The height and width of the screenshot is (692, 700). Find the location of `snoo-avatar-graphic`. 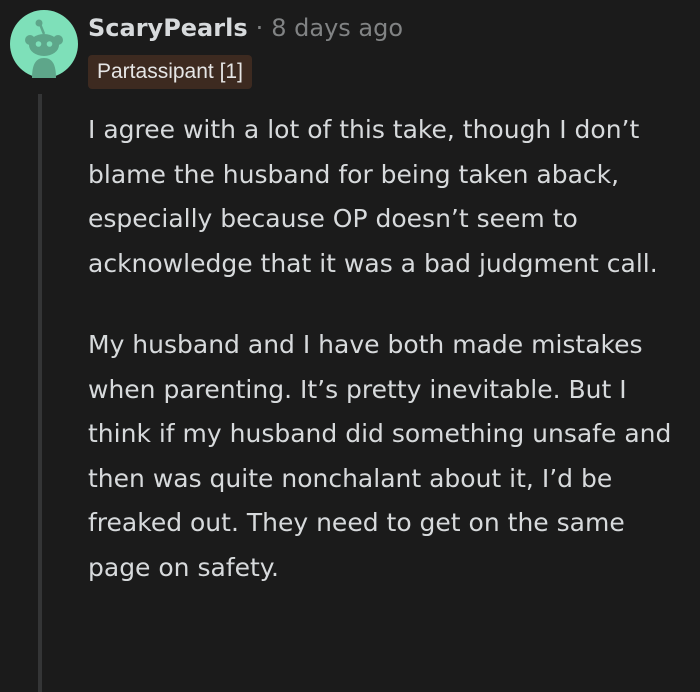

snoo-avatar-graphic is located at coordinates (44, 44).